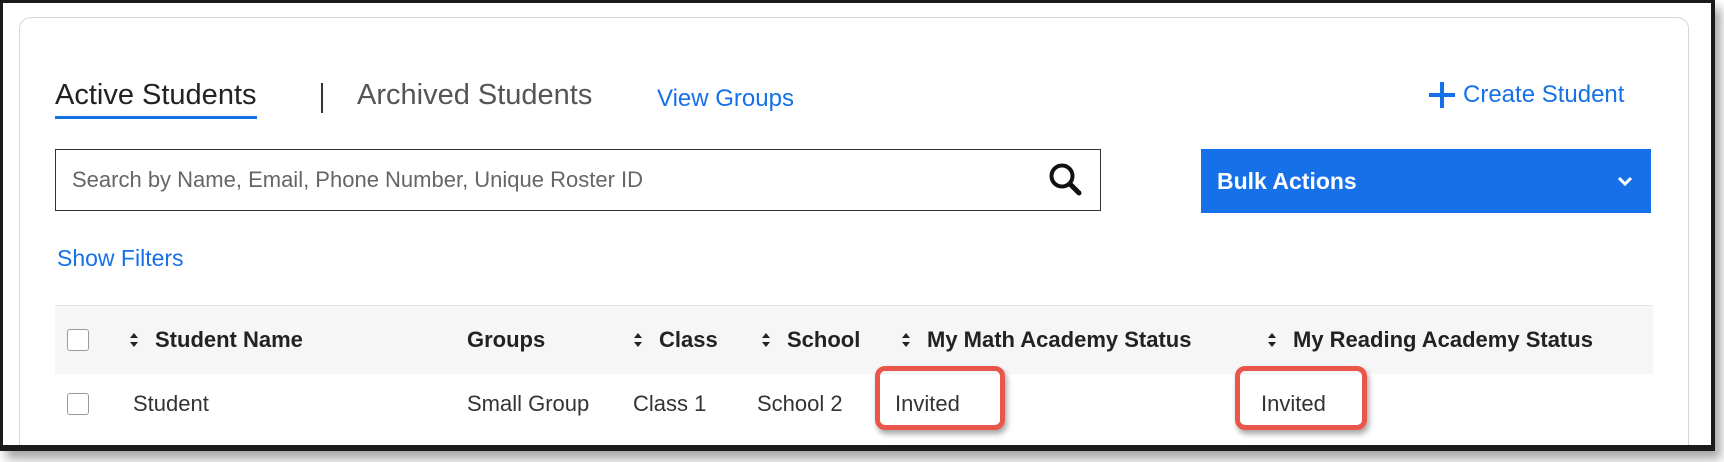 The image size is (1724, 462). What do you see at coordinates (551, 180) in the screenshot?
I see `search-input` at bounding box center [551, 180].